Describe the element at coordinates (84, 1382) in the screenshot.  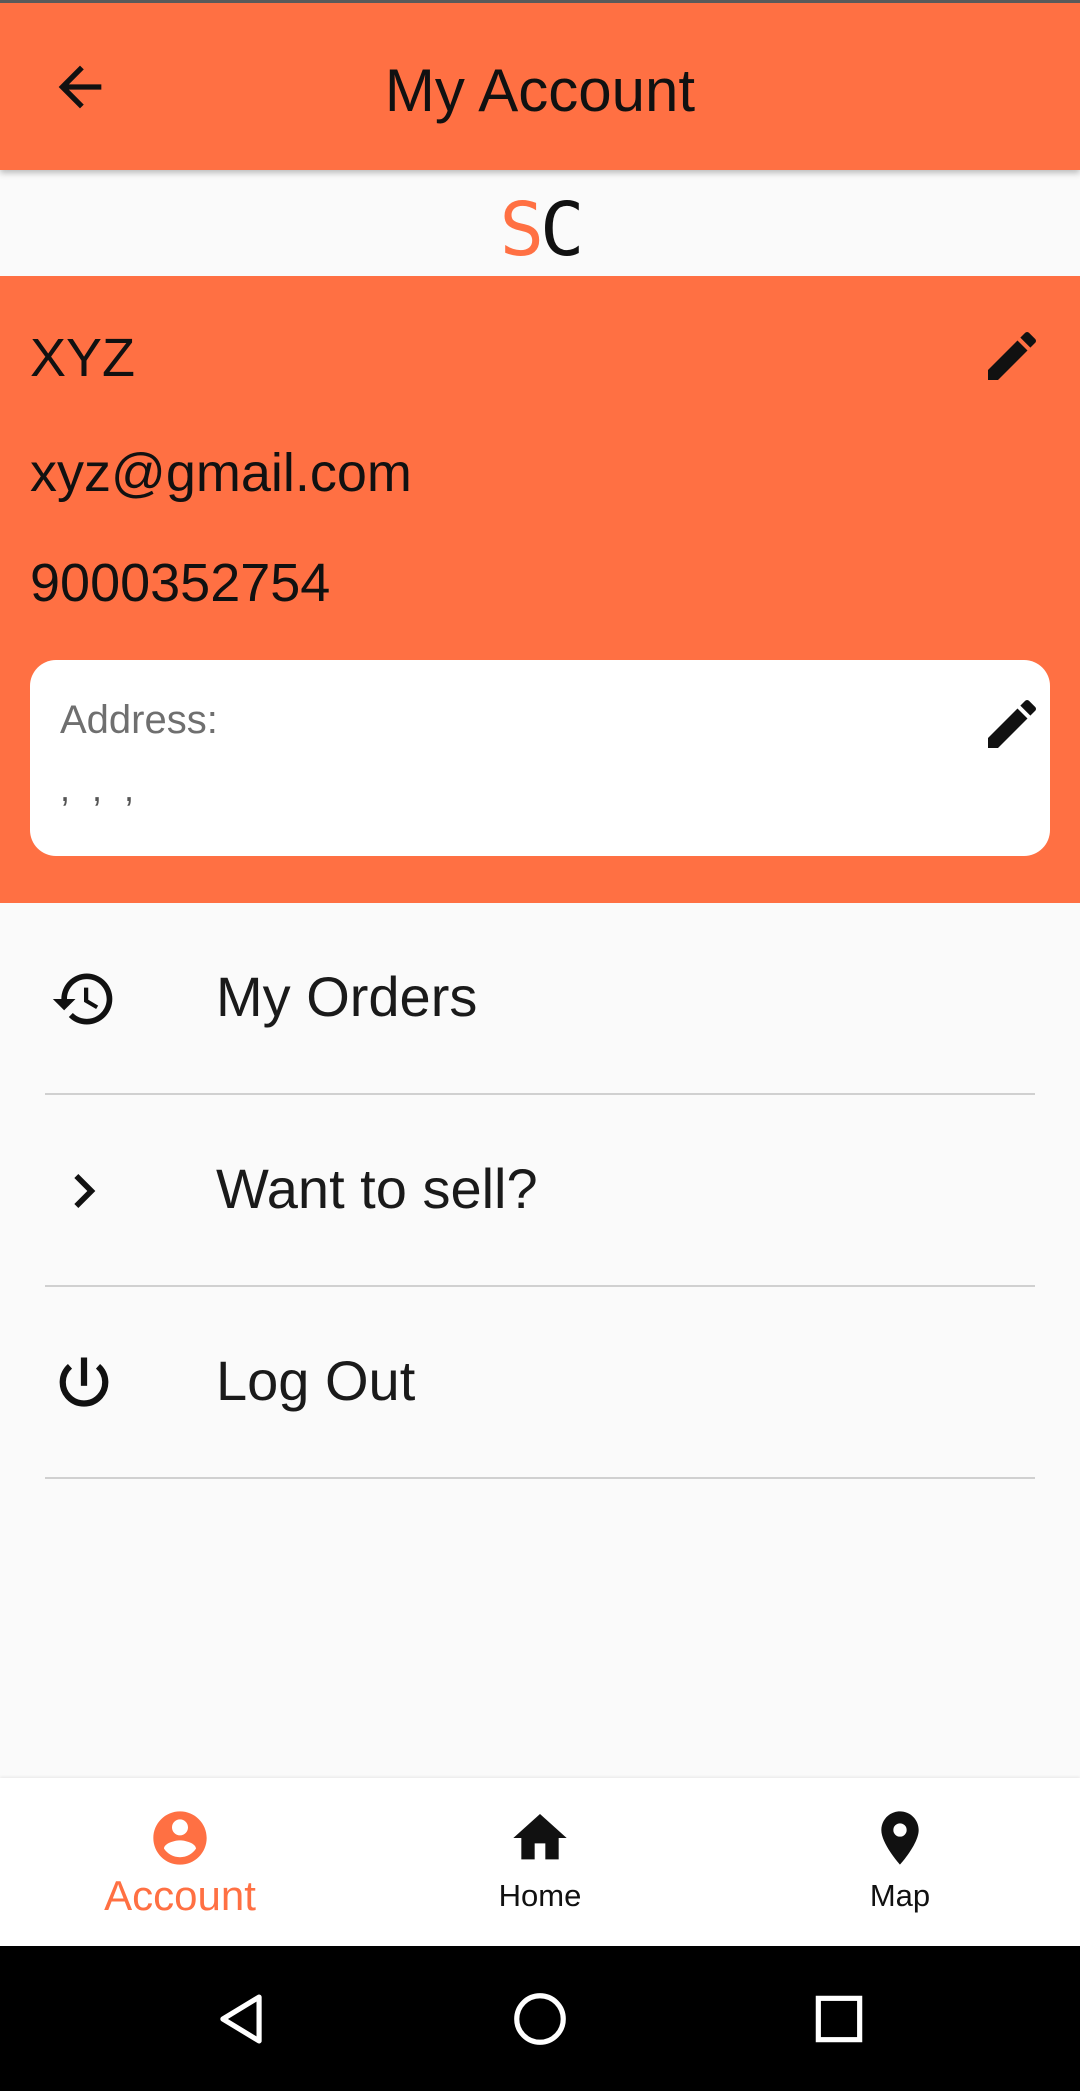
I see `power-icon` at that location.